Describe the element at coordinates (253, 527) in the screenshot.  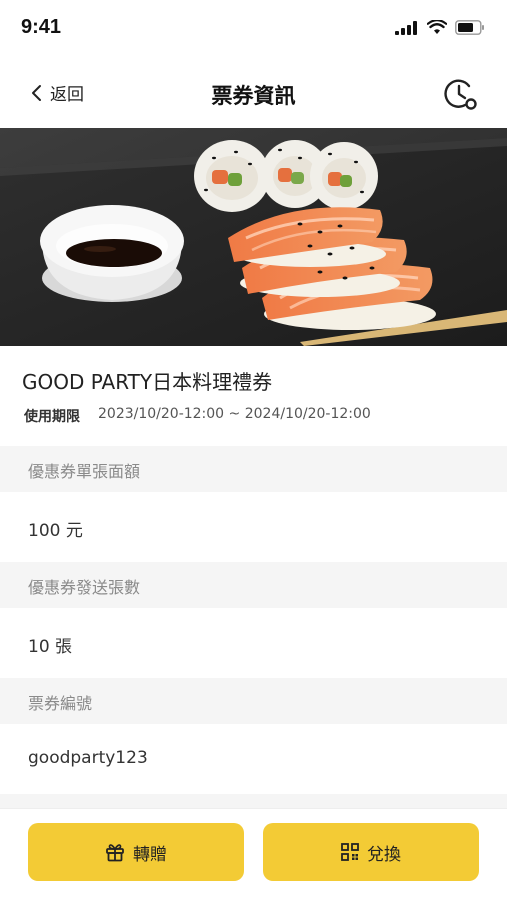
I see `face-value-row: 100 元` at that location.